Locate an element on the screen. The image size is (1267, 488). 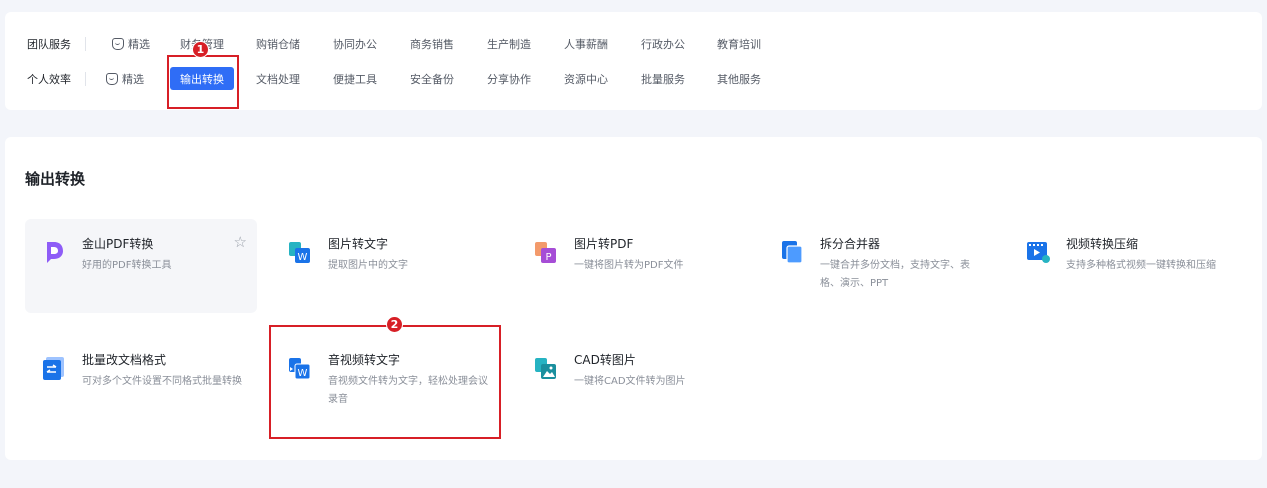
image-to-text-icon: W is located at coordinates (299, 252).